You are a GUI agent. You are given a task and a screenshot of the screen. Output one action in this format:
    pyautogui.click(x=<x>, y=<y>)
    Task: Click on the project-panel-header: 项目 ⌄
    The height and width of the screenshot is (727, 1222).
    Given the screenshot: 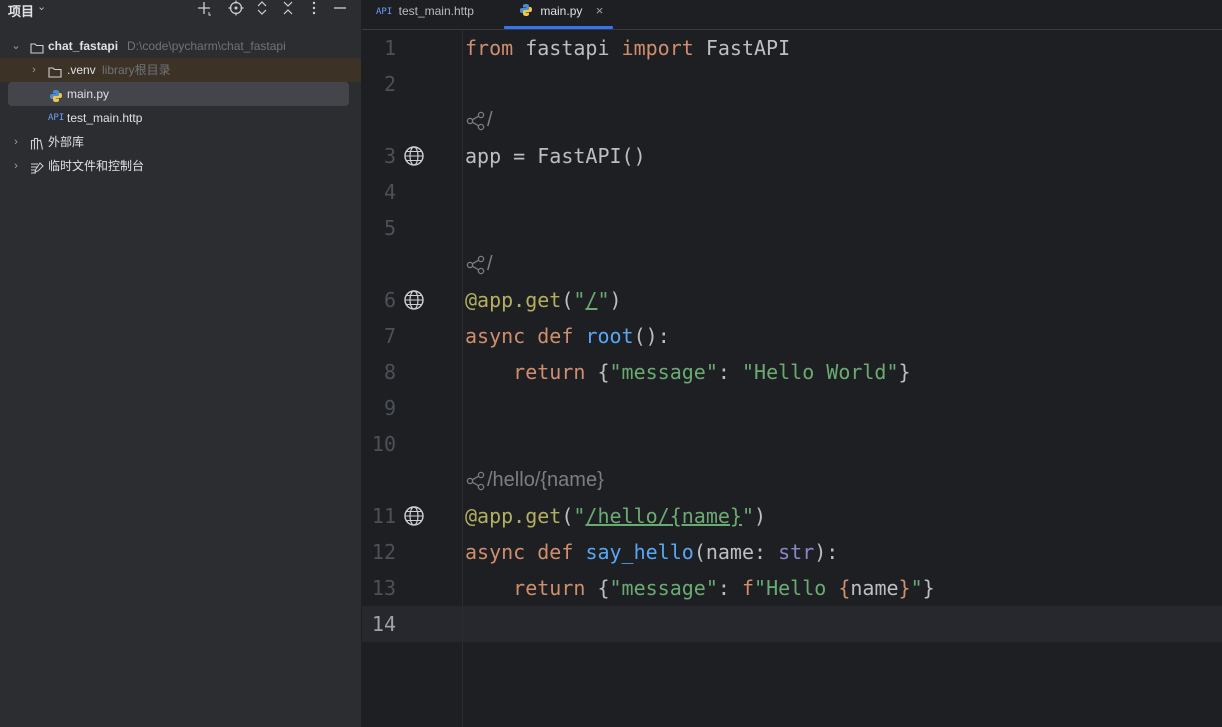 What is the action you would take?
    pyautogui.click(x=180, y=10)
    